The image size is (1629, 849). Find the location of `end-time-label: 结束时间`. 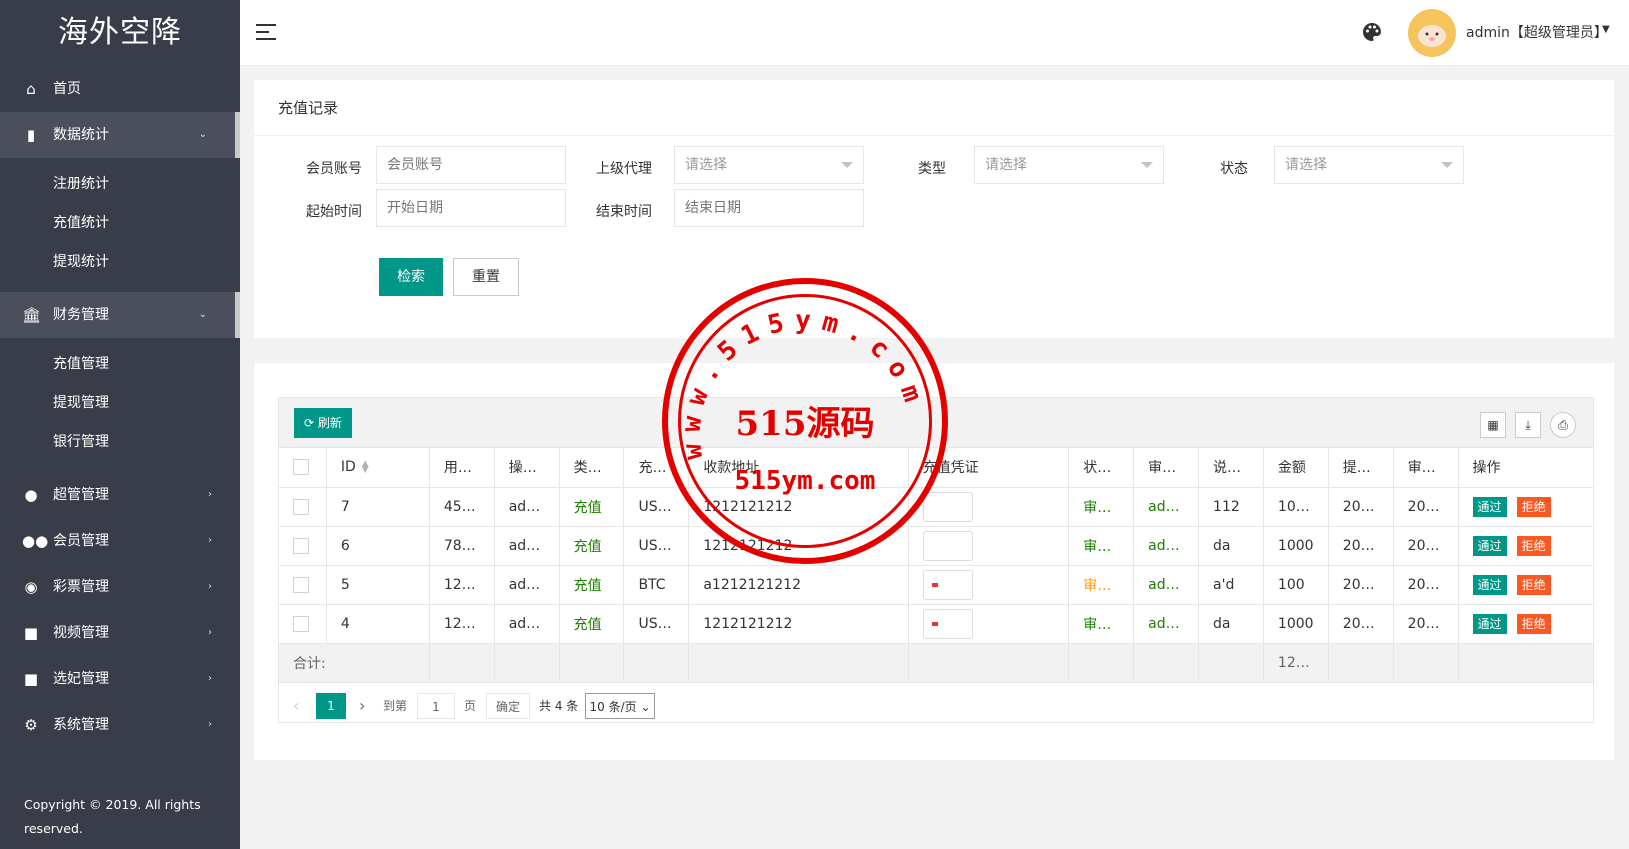

end-time-label: 结束时间 is located at coordinates (624, 212).